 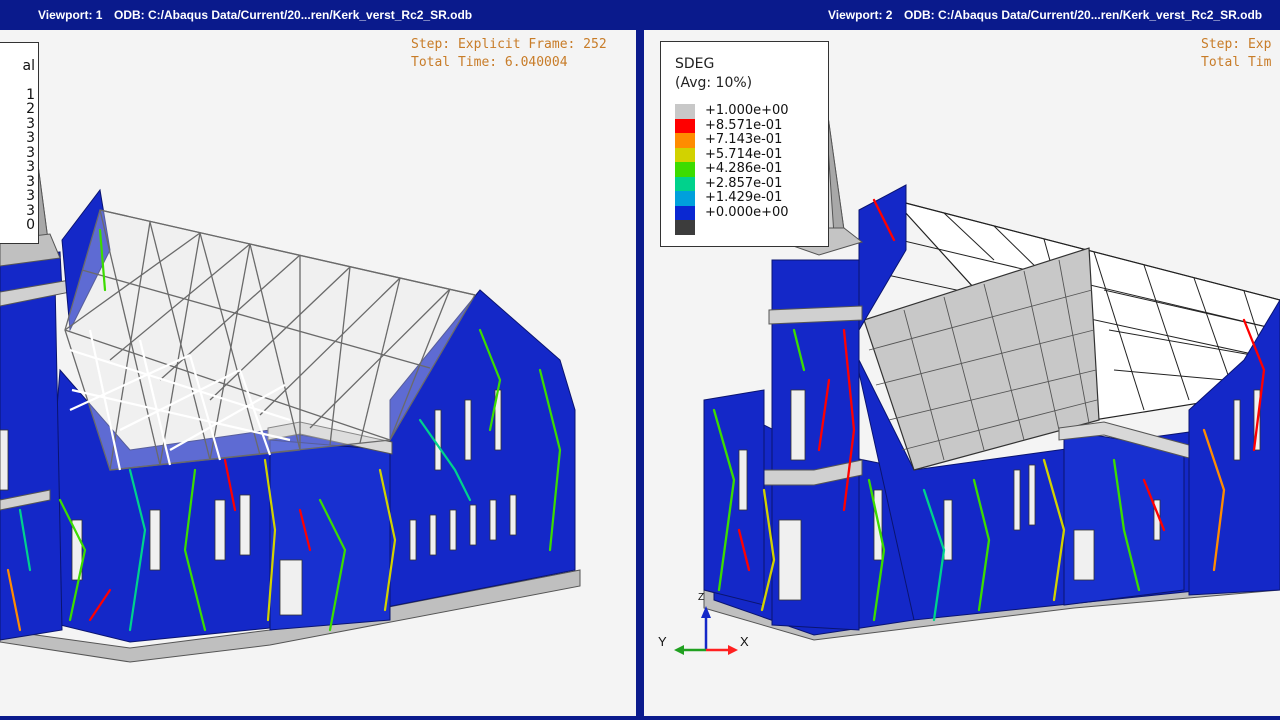 I want to click on legend-entry: +5.714e-01, so click(x=729, y=154).